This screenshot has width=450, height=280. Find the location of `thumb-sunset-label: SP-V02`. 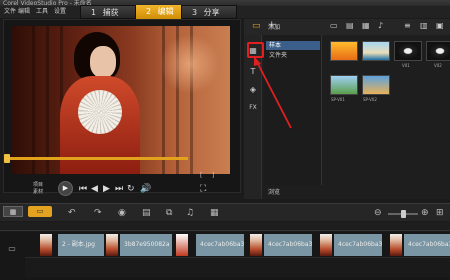

thumb-sunset-label: SP-V02 is located at coordinates (370, 99).